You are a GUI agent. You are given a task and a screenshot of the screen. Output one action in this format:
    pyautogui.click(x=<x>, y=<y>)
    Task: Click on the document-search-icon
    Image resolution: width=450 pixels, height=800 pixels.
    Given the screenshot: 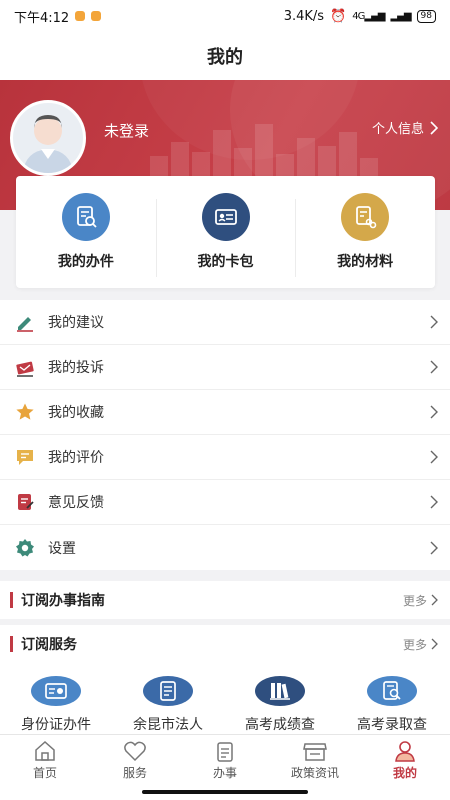 What is the action you would take?
    pyautogui.click(x=85, y=217)
    